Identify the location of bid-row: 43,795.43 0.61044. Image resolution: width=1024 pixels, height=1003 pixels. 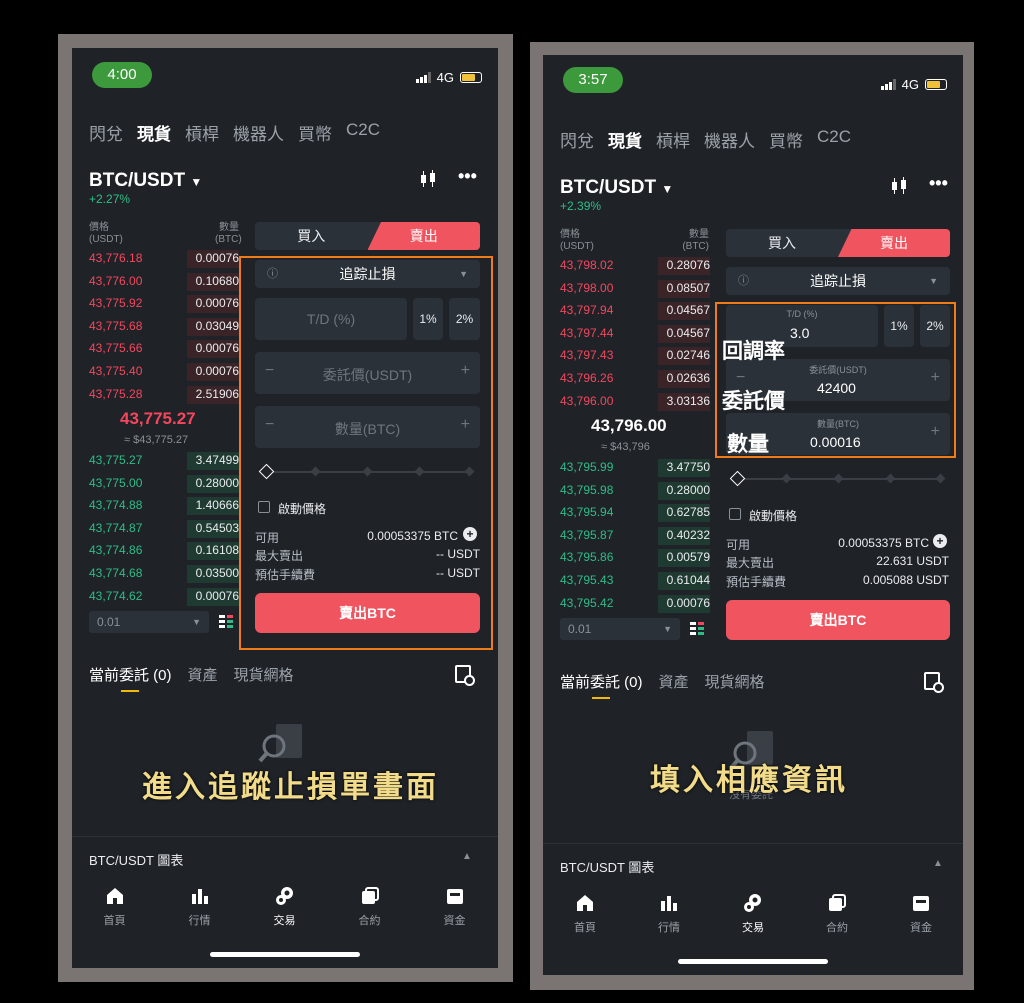
(635, 581).